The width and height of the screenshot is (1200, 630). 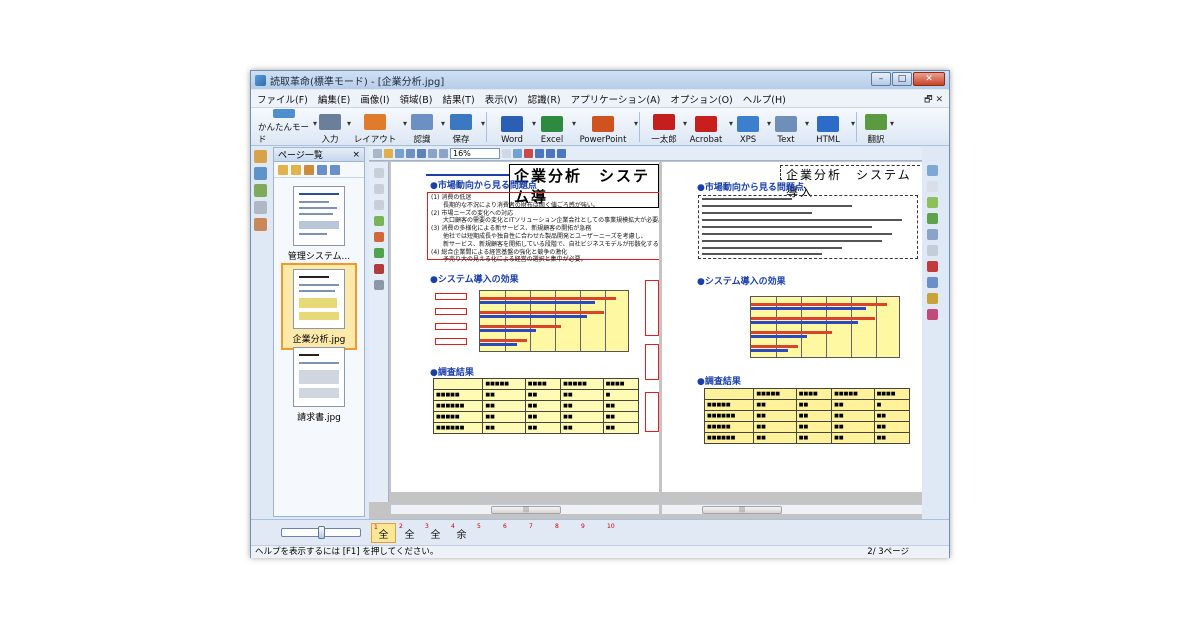 What do you see at coordinates (929, 79) in the screenshot?
I see `close-button: ✕` at bounding box center [929, 79].